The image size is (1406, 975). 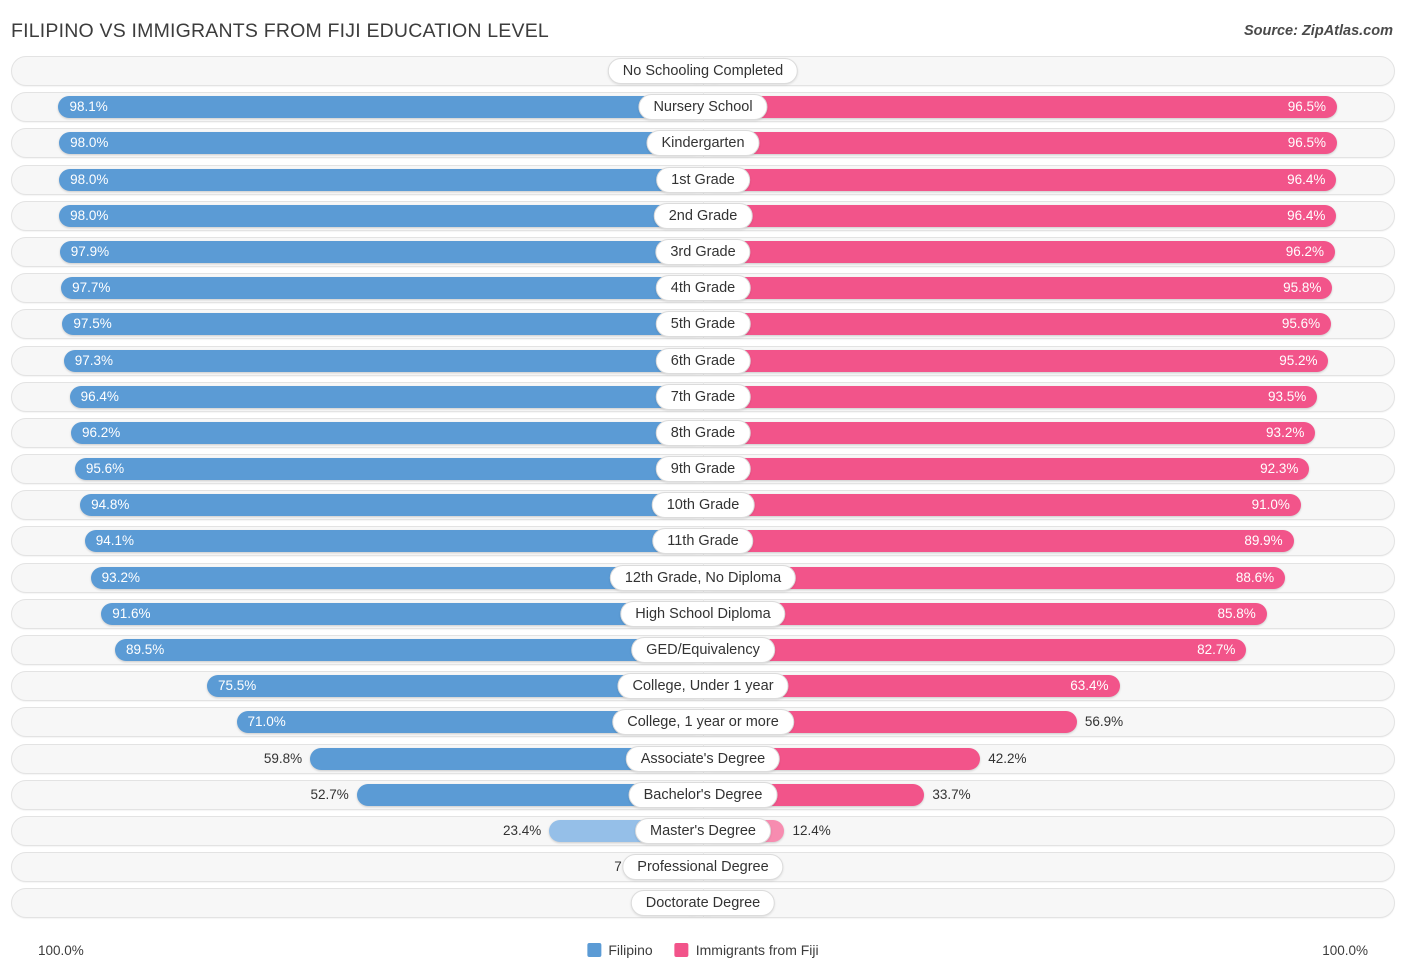 I want to click on category-label: No Schooling Completed, so click(x=703, y=71).